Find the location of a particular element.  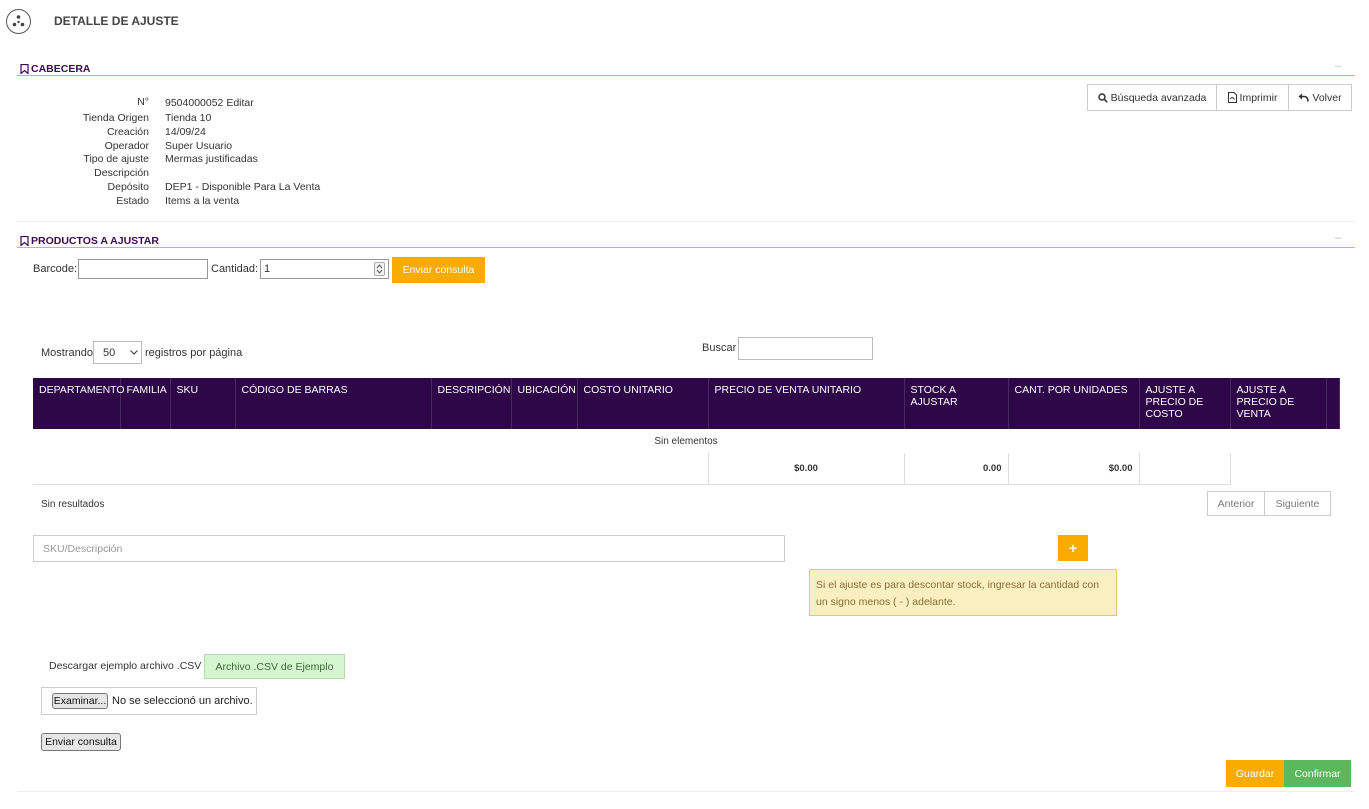

advanced-search-label: Búsqueda avanzada is located at coordinates (1158, 97).